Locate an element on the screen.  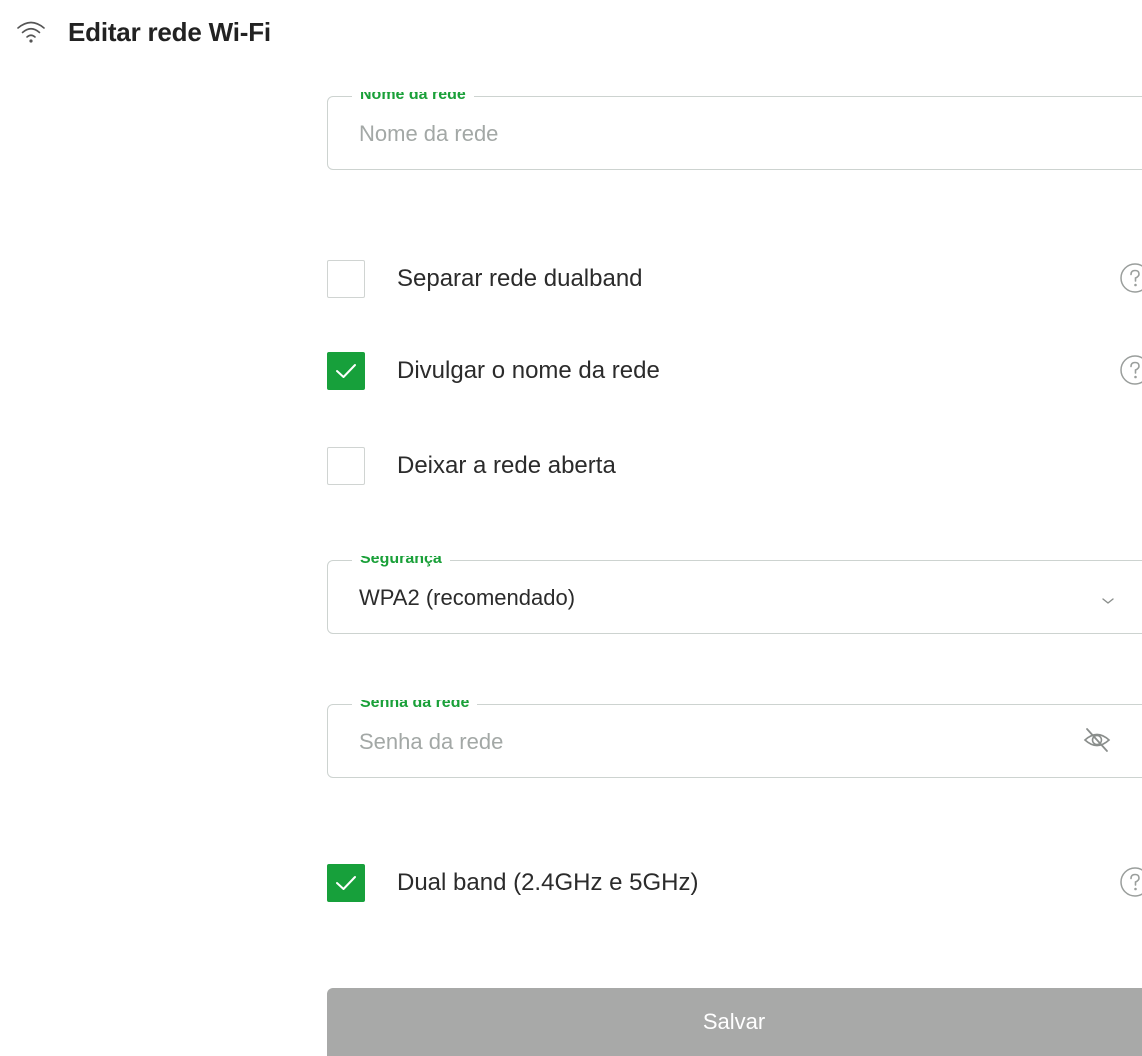
password-field: Senha da rede Senha da rede is located at coordinates (734, 739).